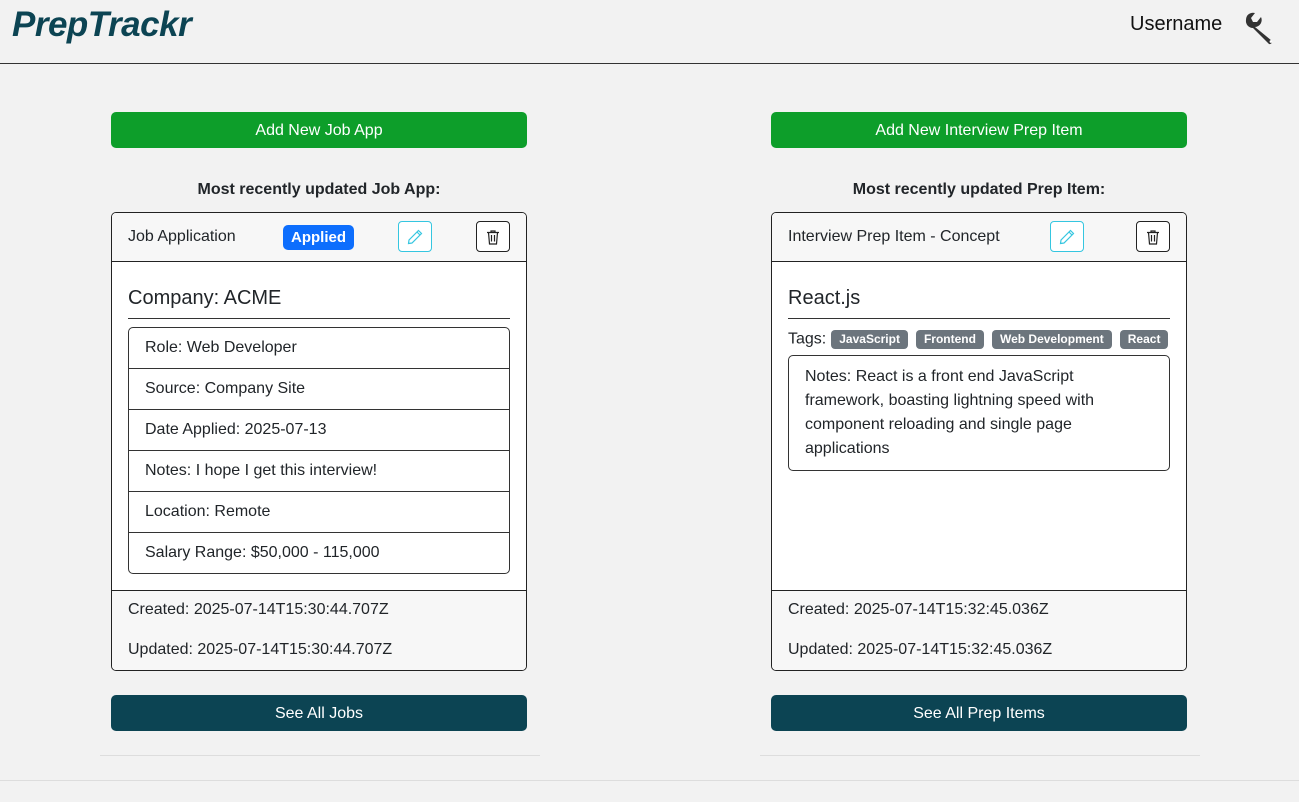  What do you see at coordinates (920, 649) in the screenshot?
I see `prep-updated: Updated: 2025-07-14T15:32:45.036Z` at bounding box center [920, 649].